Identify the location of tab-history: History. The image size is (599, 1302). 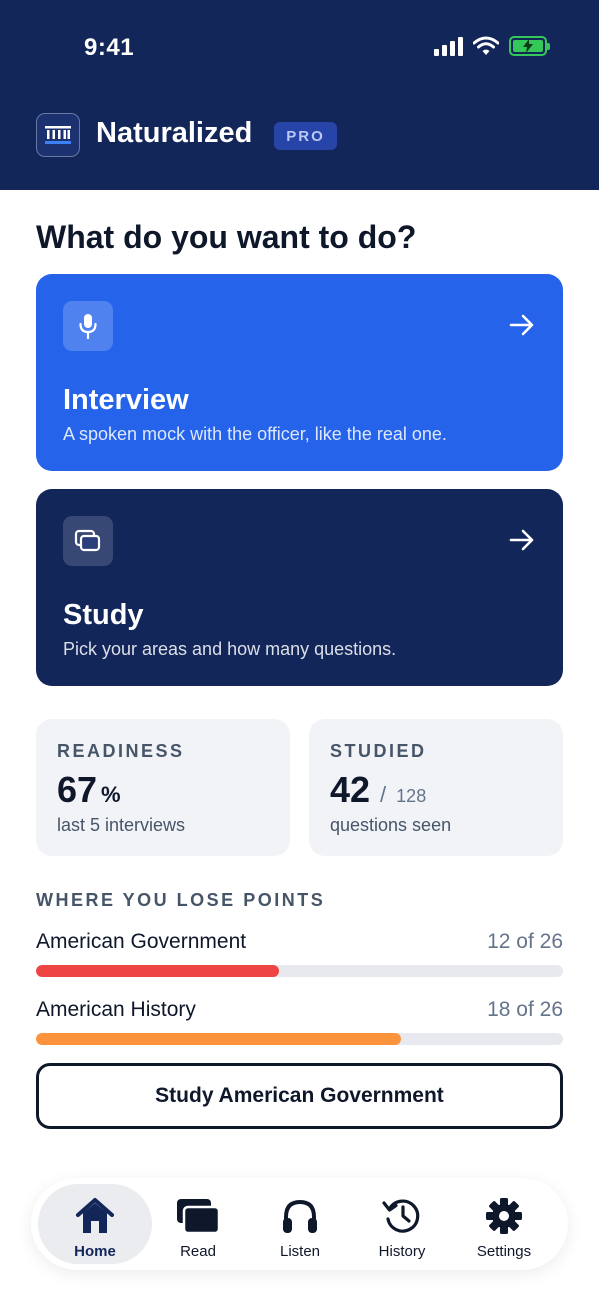
(402, 1224).